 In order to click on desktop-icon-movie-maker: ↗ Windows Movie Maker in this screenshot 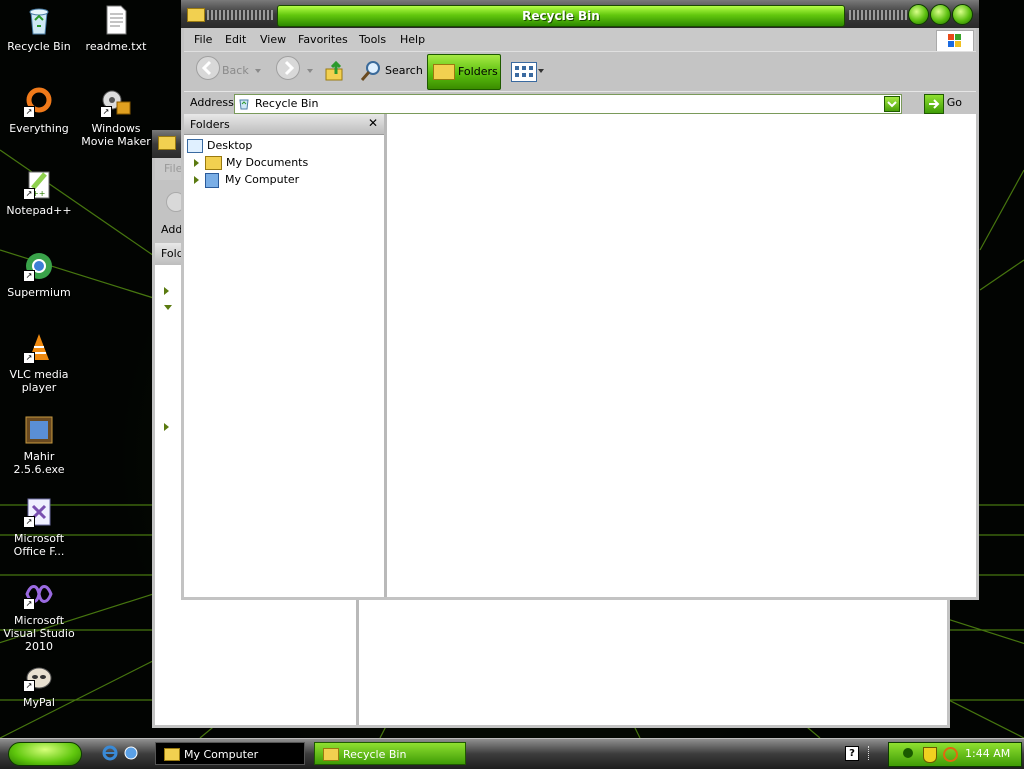, I will do `click(116, 117)`.